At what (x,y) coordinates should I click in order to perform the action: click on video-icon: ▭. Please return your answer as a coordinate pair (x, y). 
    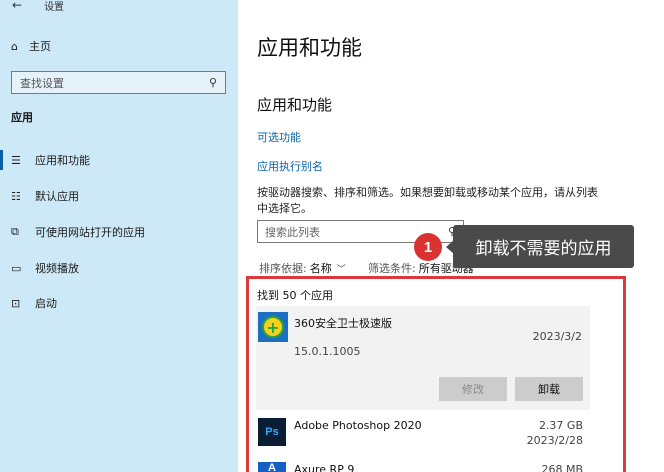
    Looking at the image, I should click on (16, 268).